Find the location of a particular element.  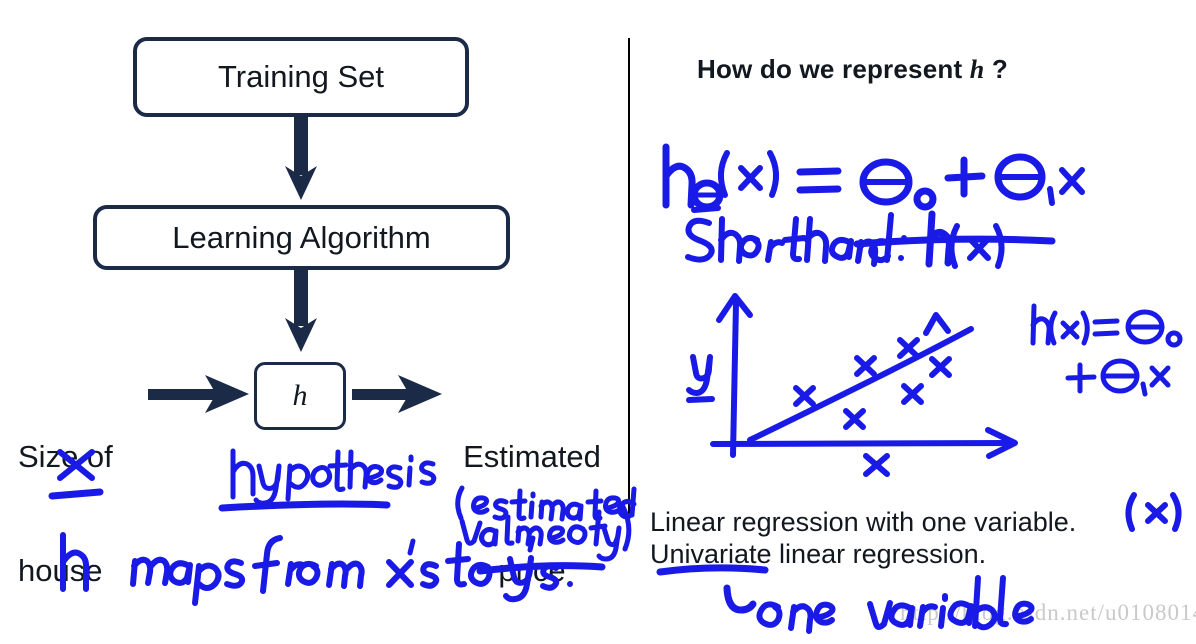

watermark: http://blog.csdn.net/u010801439 is located at coordinates (1048, 612).